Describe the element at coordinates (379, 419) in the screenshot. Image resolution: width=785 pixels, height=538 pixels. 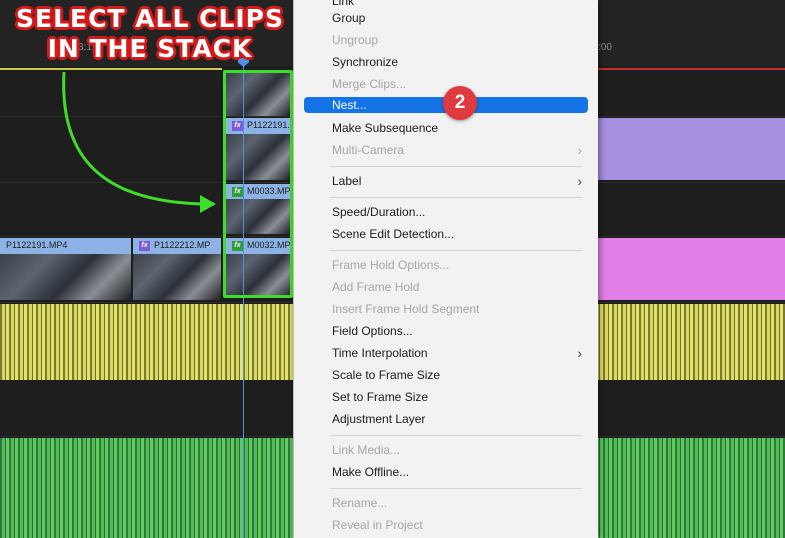
I see `menu-item-label: Adjustment Layer` at that location.